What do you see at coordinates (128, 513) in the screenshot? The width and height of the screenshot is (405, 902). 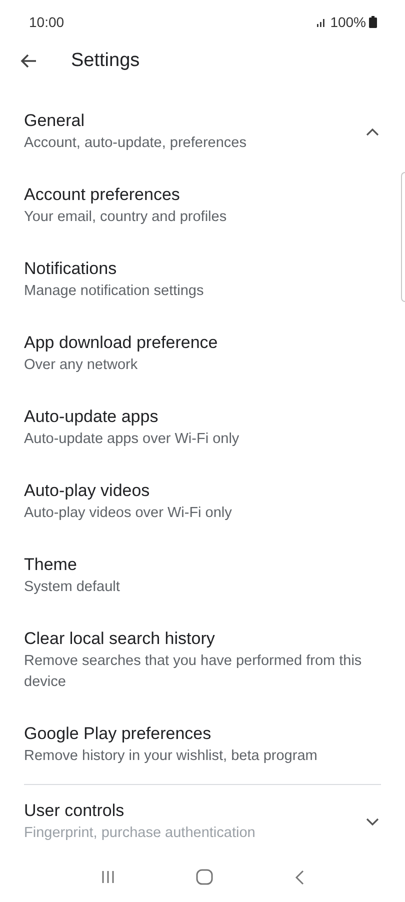 I see `setting-description: Auto-play videos over Wi-Fi only` at bounding box center [128, 513].